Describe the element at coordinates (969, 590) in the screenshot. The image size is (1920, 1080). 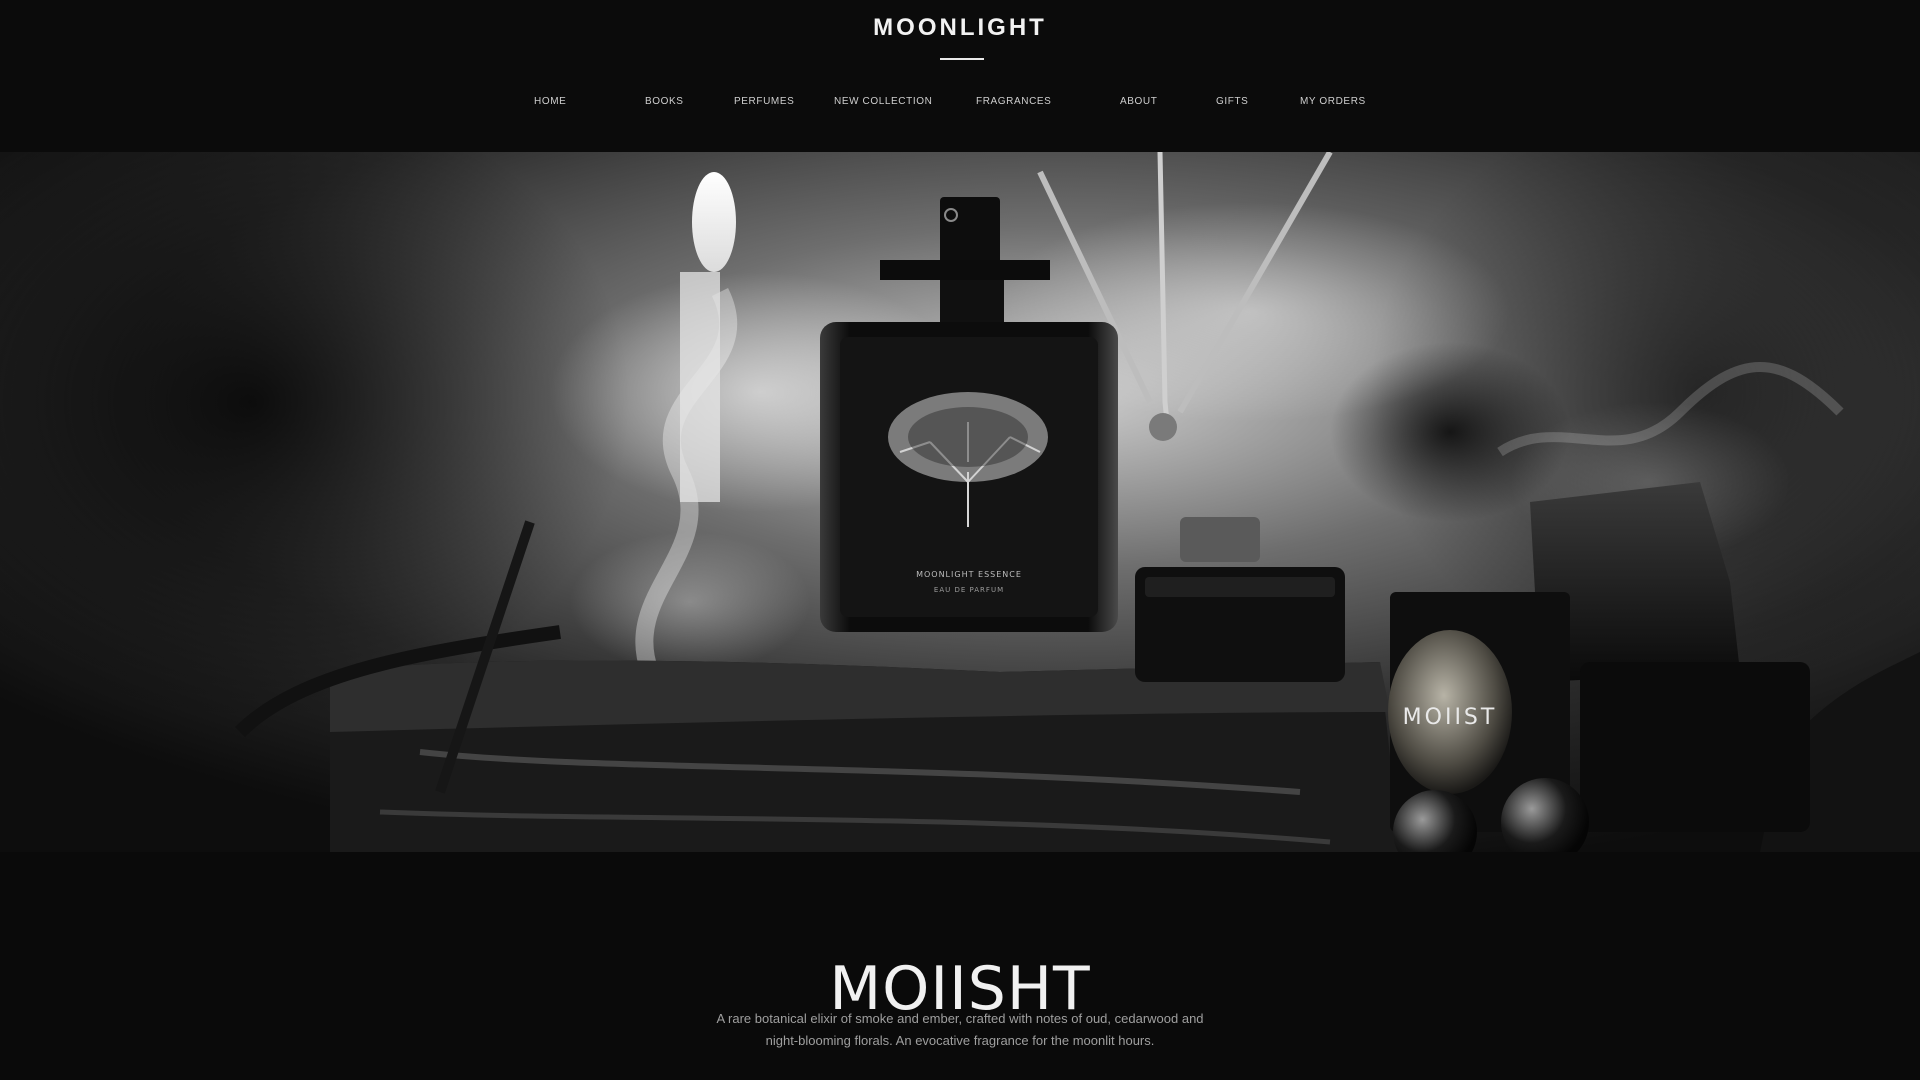
I see `bottle-label-line2: EAU DE PARFUM` at that location.